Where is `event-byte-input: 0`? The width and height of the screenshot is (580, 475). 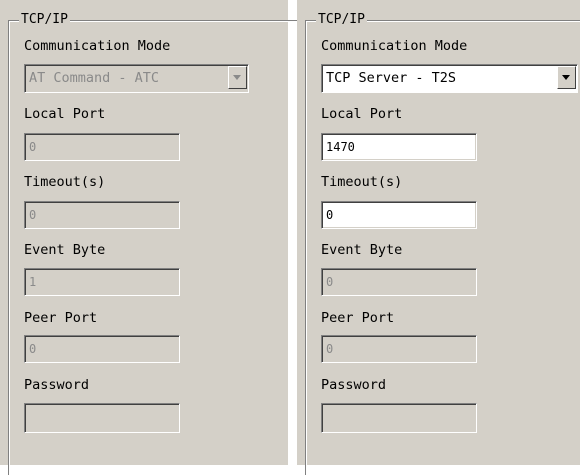
event-byte-input: 0 is located at coordinates (399, 282).